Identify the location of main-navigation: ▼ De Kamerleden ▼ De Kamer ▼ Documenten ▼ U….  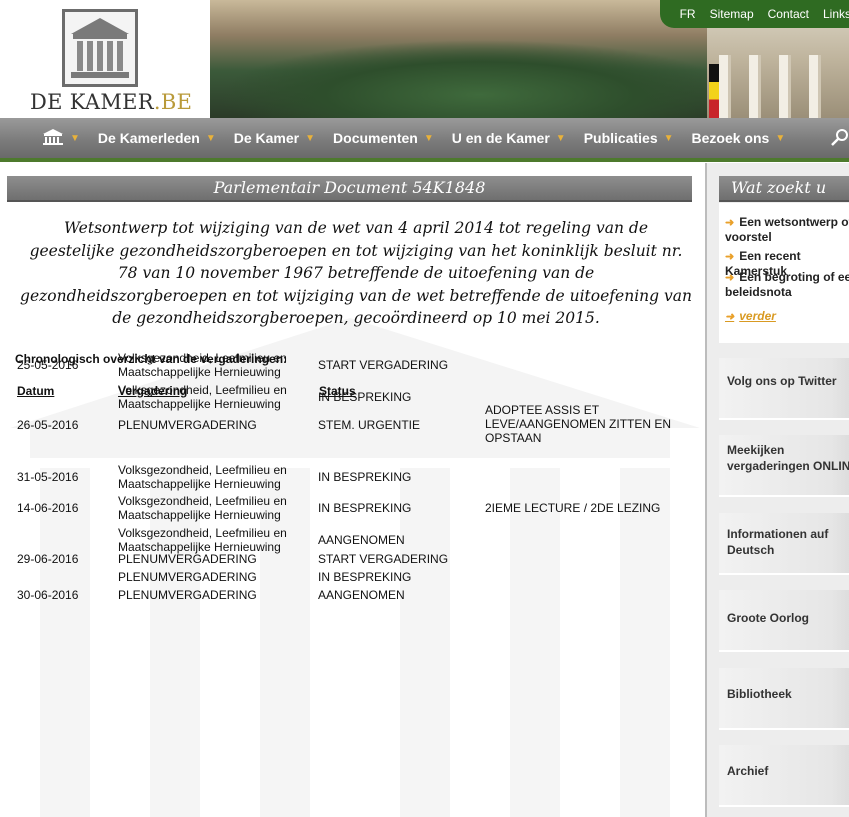
(424, 140).